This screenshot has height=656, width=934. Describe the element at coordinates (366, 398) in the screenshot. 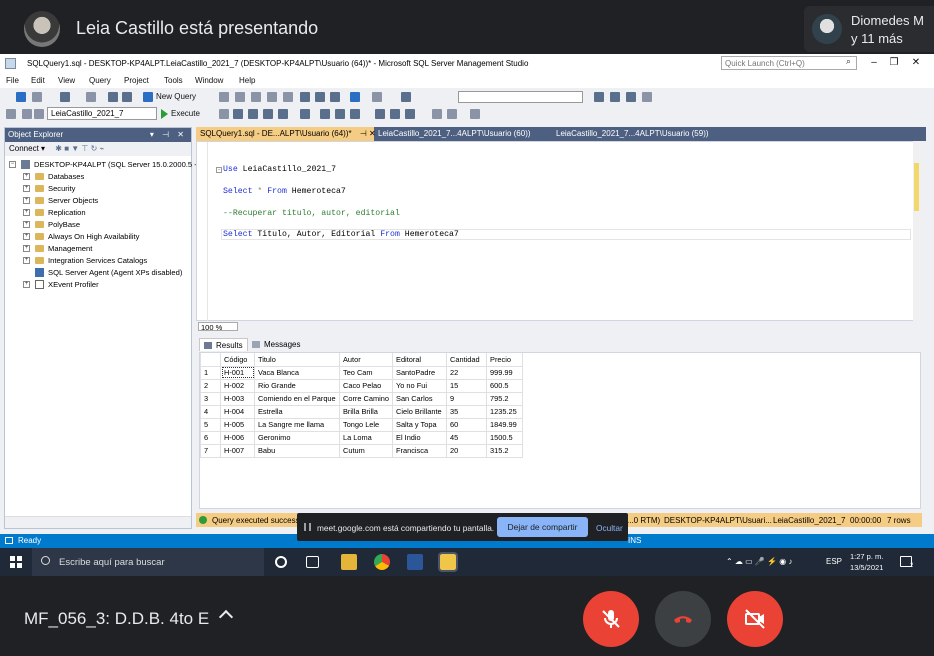

I see `grid-cell: Corre Camino` at that location.